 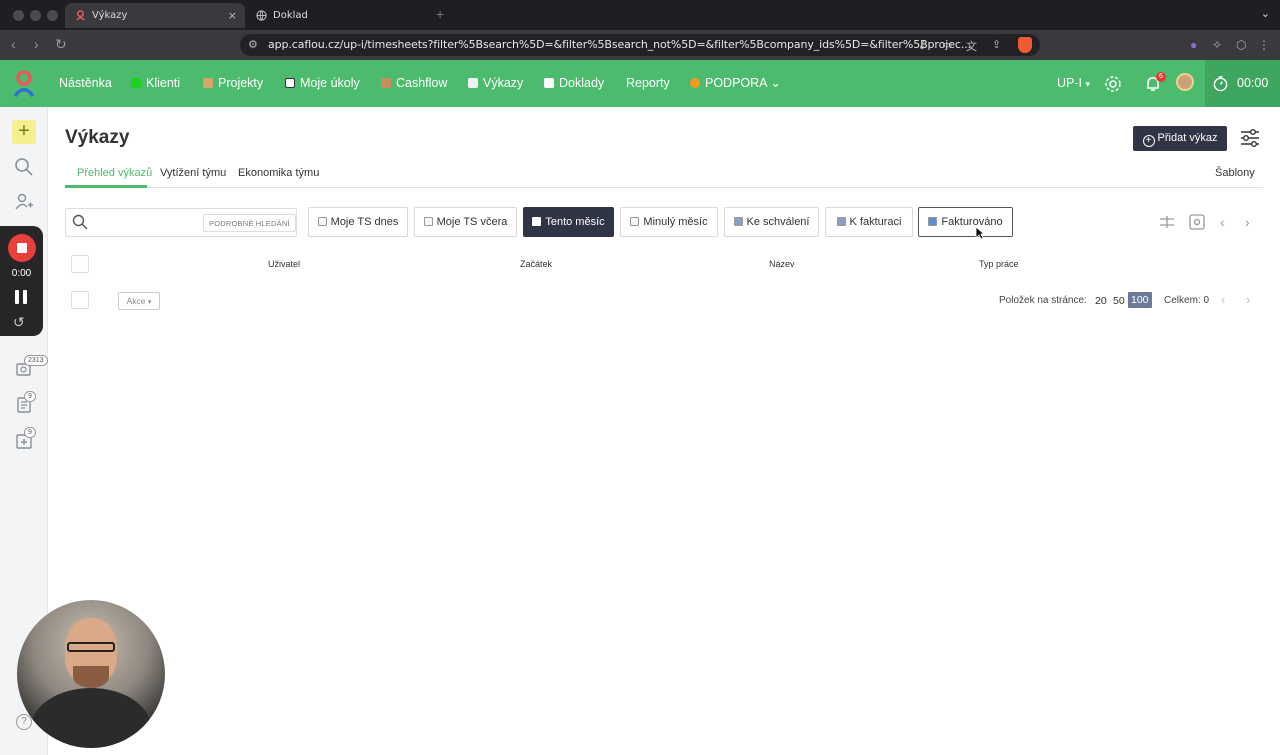 What do you see at coordinates (1167, 222) in the screenshot?
I see `columns-toggle-icon` at bounding box center [1167, 222].